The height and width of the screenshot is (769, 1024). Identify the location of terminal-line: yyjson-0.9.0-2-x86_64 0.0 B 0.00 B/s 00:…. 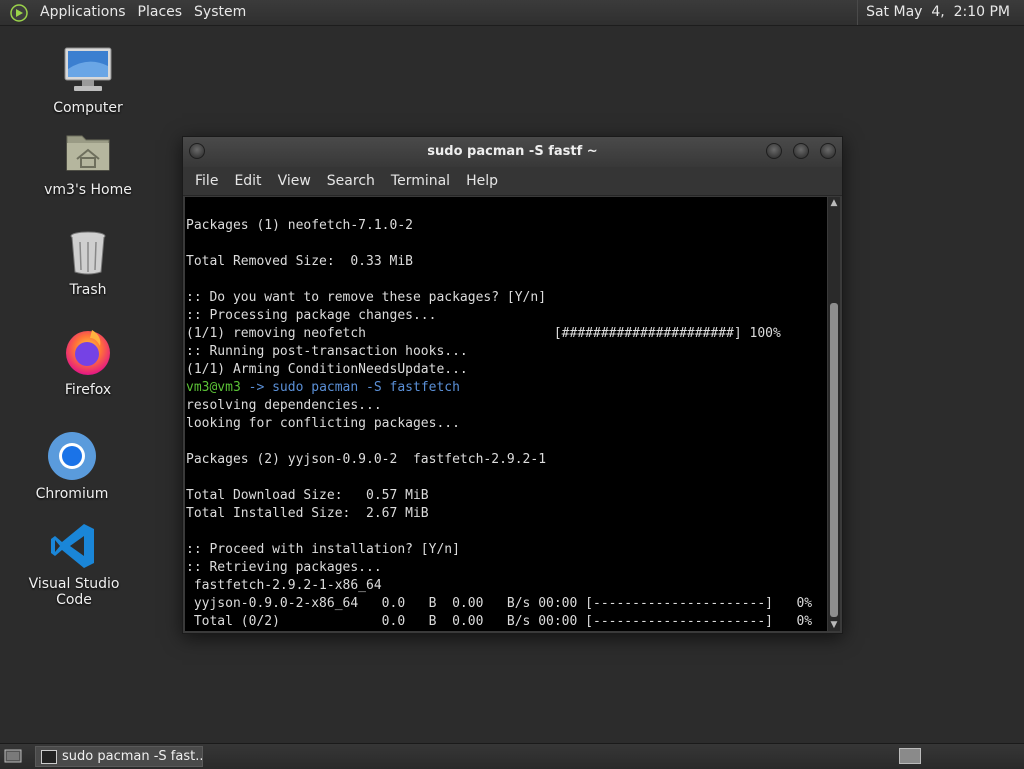
(499, 603).